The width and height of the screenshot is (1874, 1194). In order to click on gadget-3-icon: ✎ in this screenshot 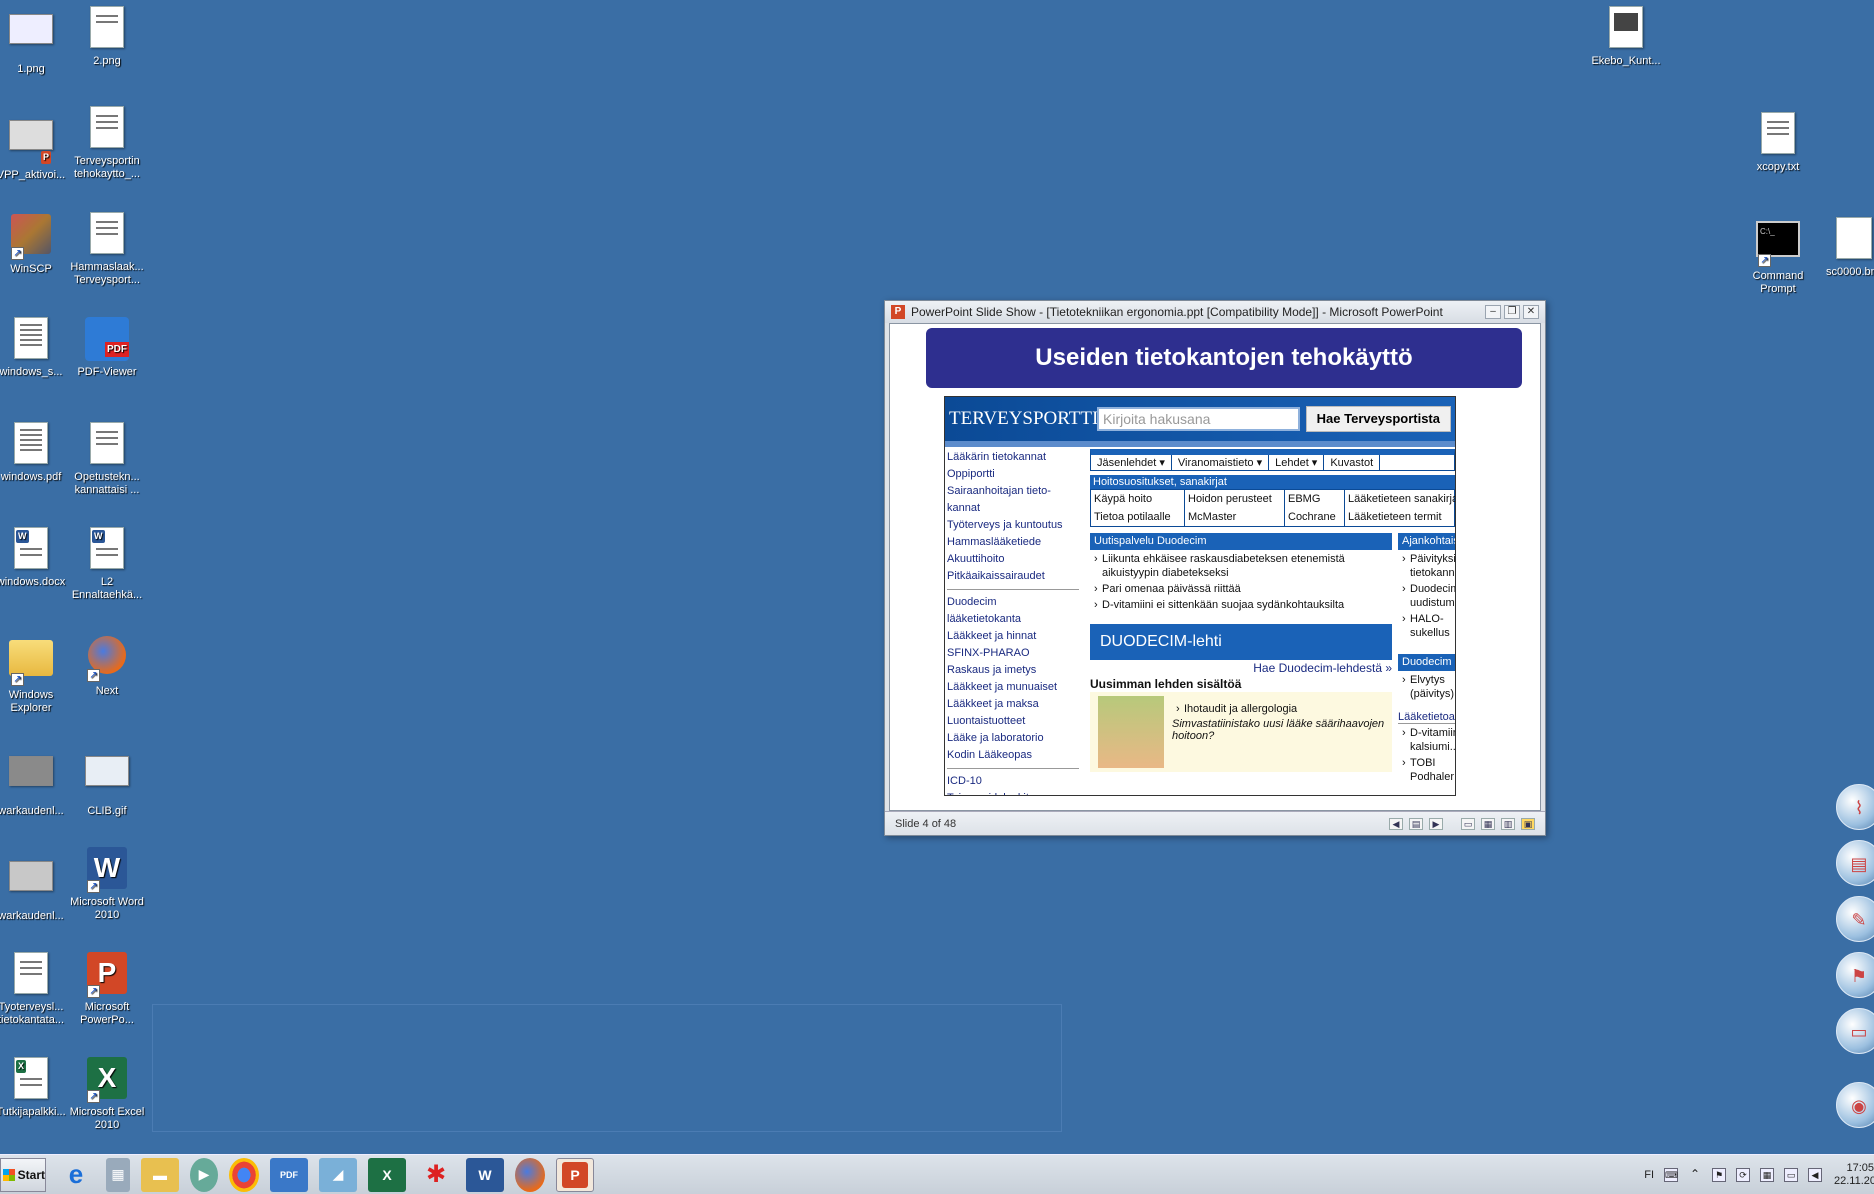, I will do `click(1855, 919)`.